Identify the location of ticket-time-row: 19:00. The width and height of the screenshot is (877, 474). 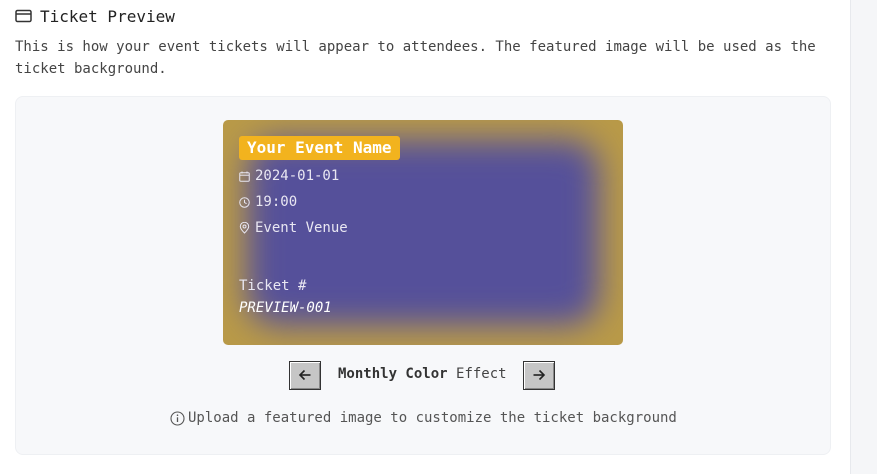
(268, 202).